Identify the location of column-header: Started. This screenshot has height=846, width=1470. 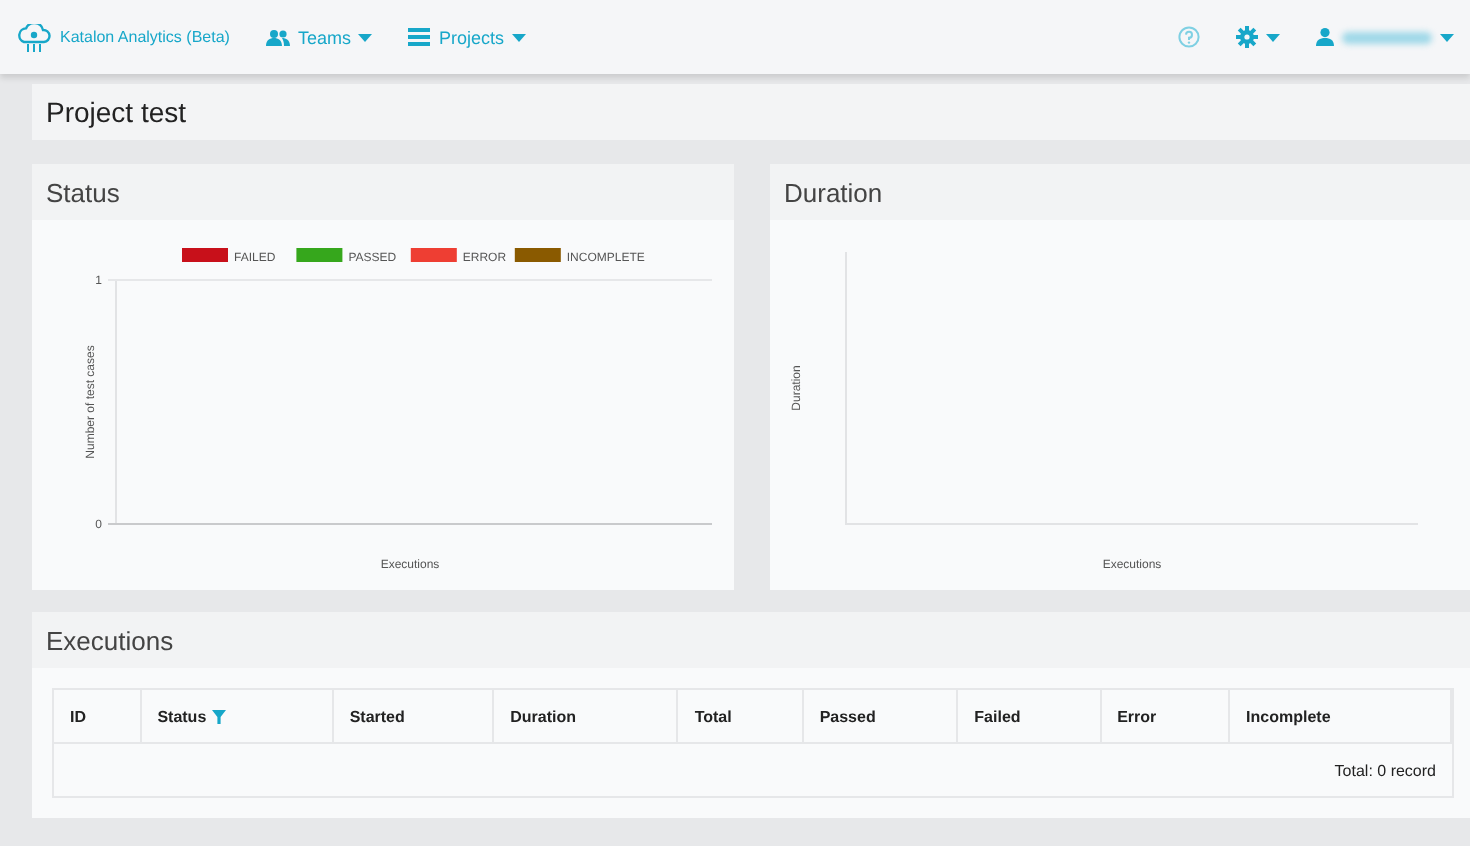
(414, 716).